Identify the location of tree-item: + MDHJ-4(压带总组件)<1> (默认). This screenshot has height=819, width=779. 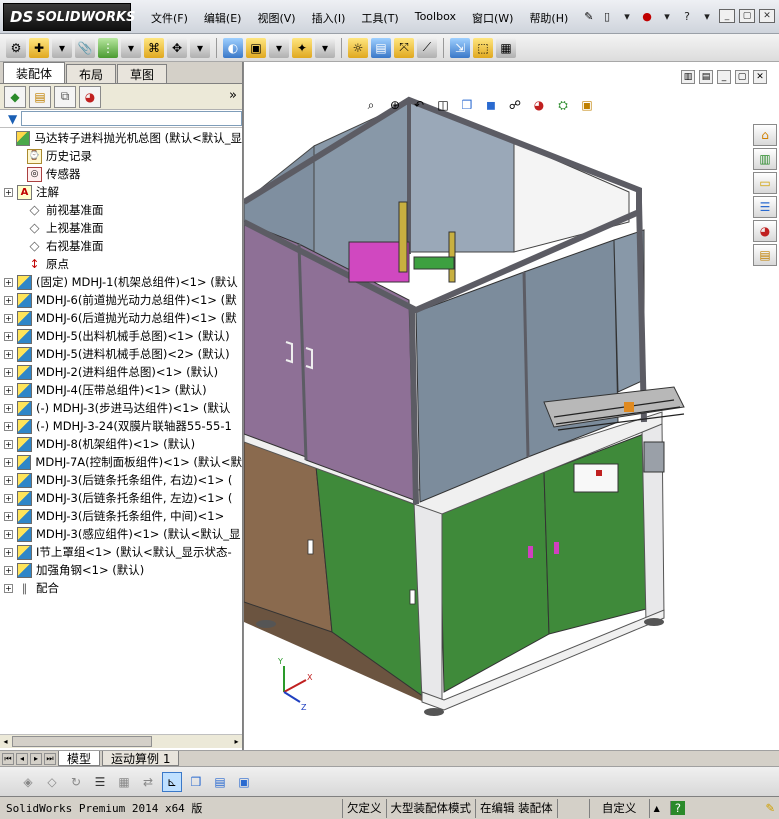
(121, 390).